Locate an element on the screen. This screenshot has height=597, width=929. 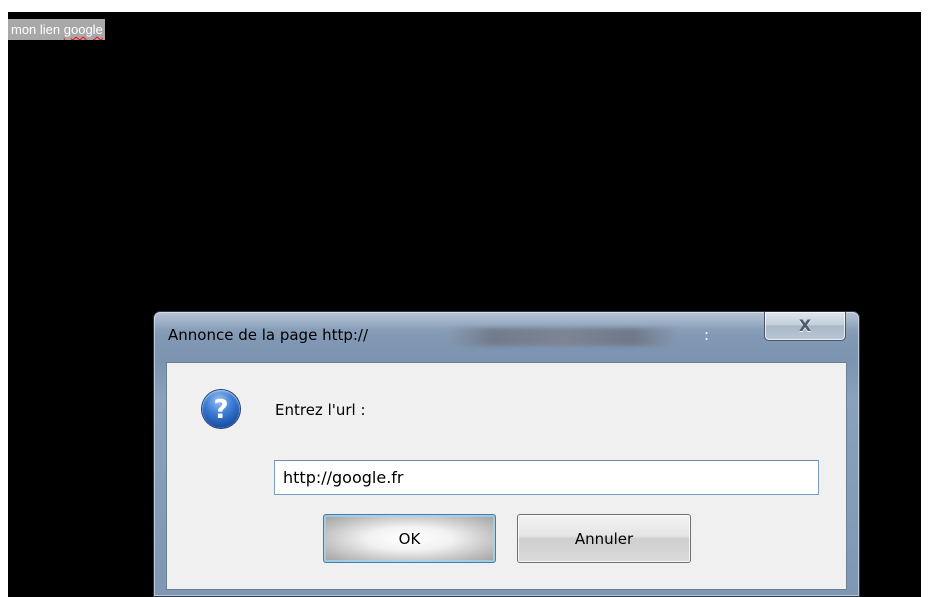
misspelled-word: google is located at coordinates (83, 29).